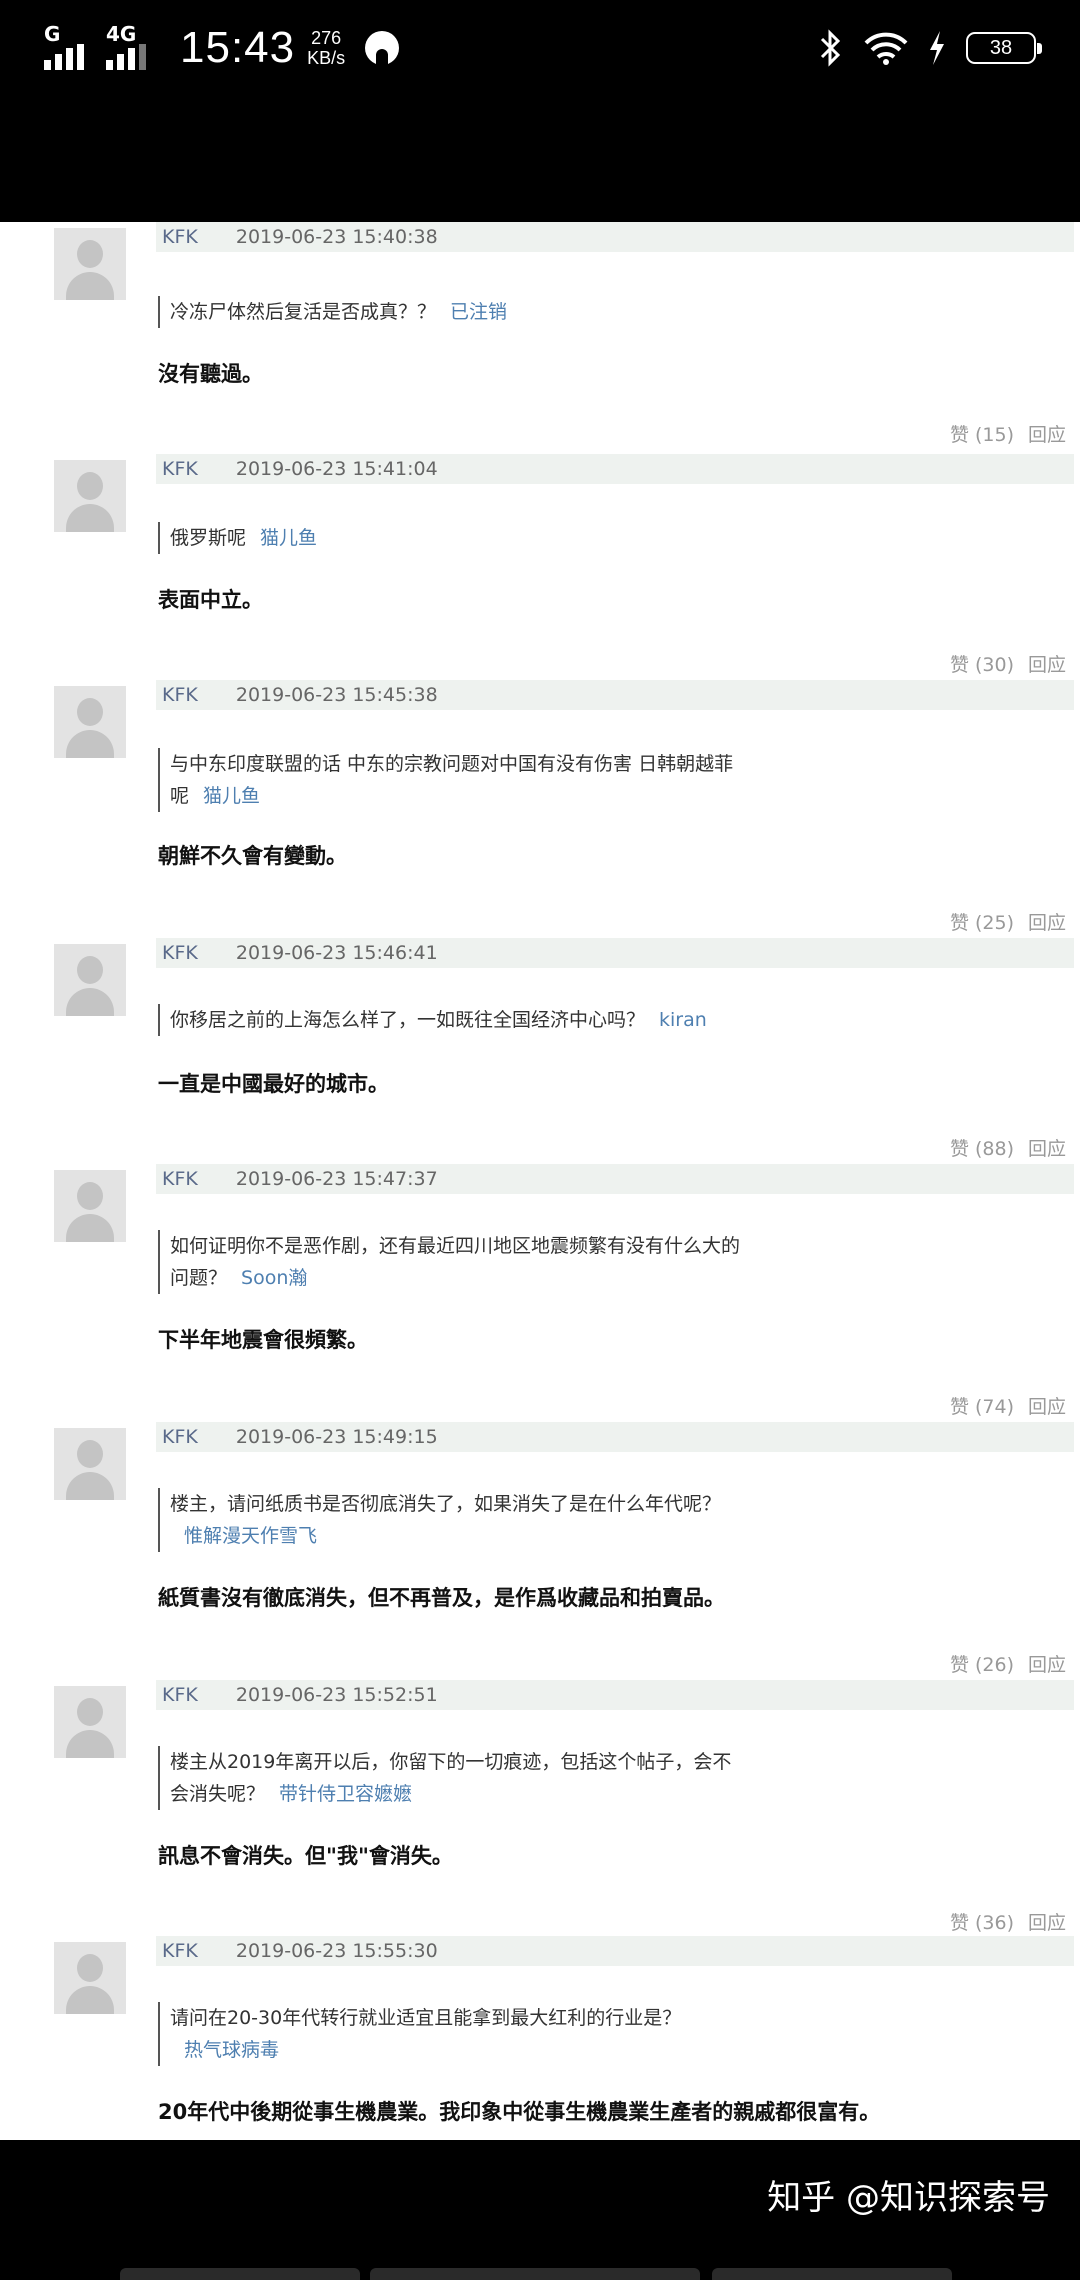  I want to click on bluetooth-icon, so click(830, 48).